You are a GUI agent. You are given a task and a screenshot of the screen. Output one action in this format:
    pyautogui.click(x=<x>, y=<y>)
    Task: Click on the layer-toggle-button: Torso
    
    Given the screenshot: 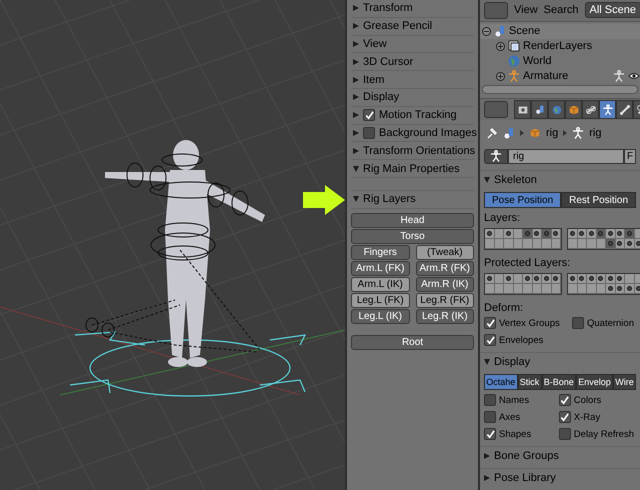 What is the action you would take?
    pyautogui.click(x=412, y=236)
    